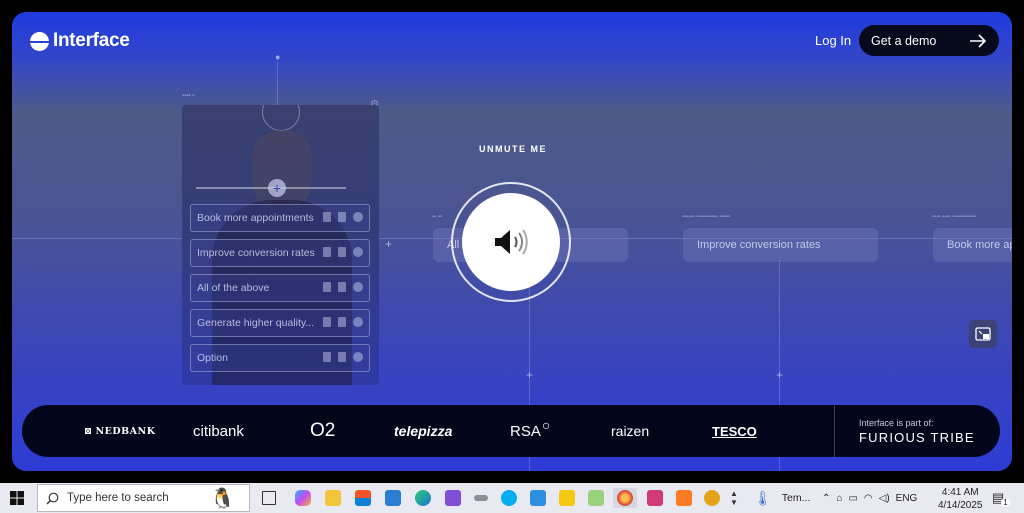 The width and height of the screenshot is (1024, 513). I want to click on brand-logo-citibank: citibank, so click(218, 431).